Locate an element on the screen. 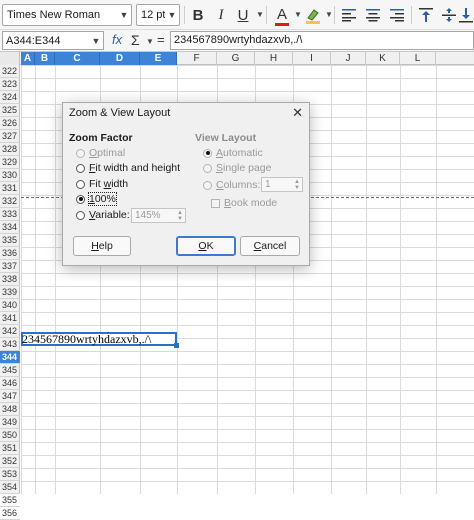  row-header-323: 323 is located at coordinates (10, 84).